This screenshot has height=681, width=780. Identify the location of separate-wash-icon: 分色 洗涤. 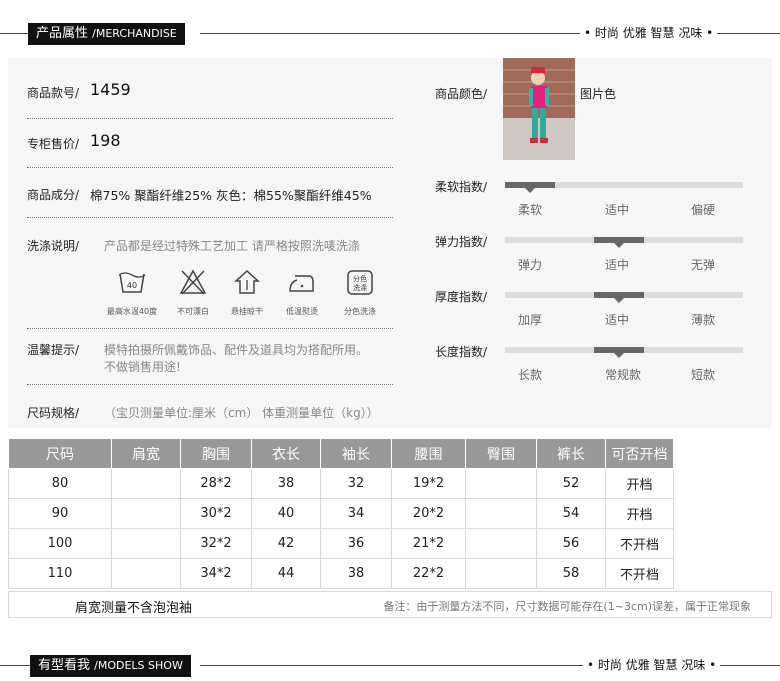
(360, 282).